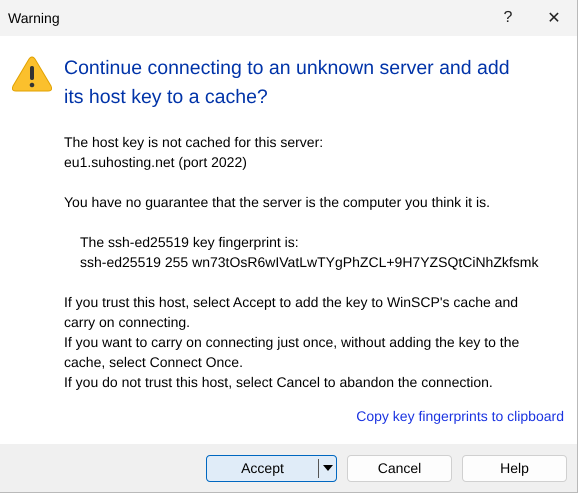  I want to click on dialog-button: Accept, so click(271, 468).